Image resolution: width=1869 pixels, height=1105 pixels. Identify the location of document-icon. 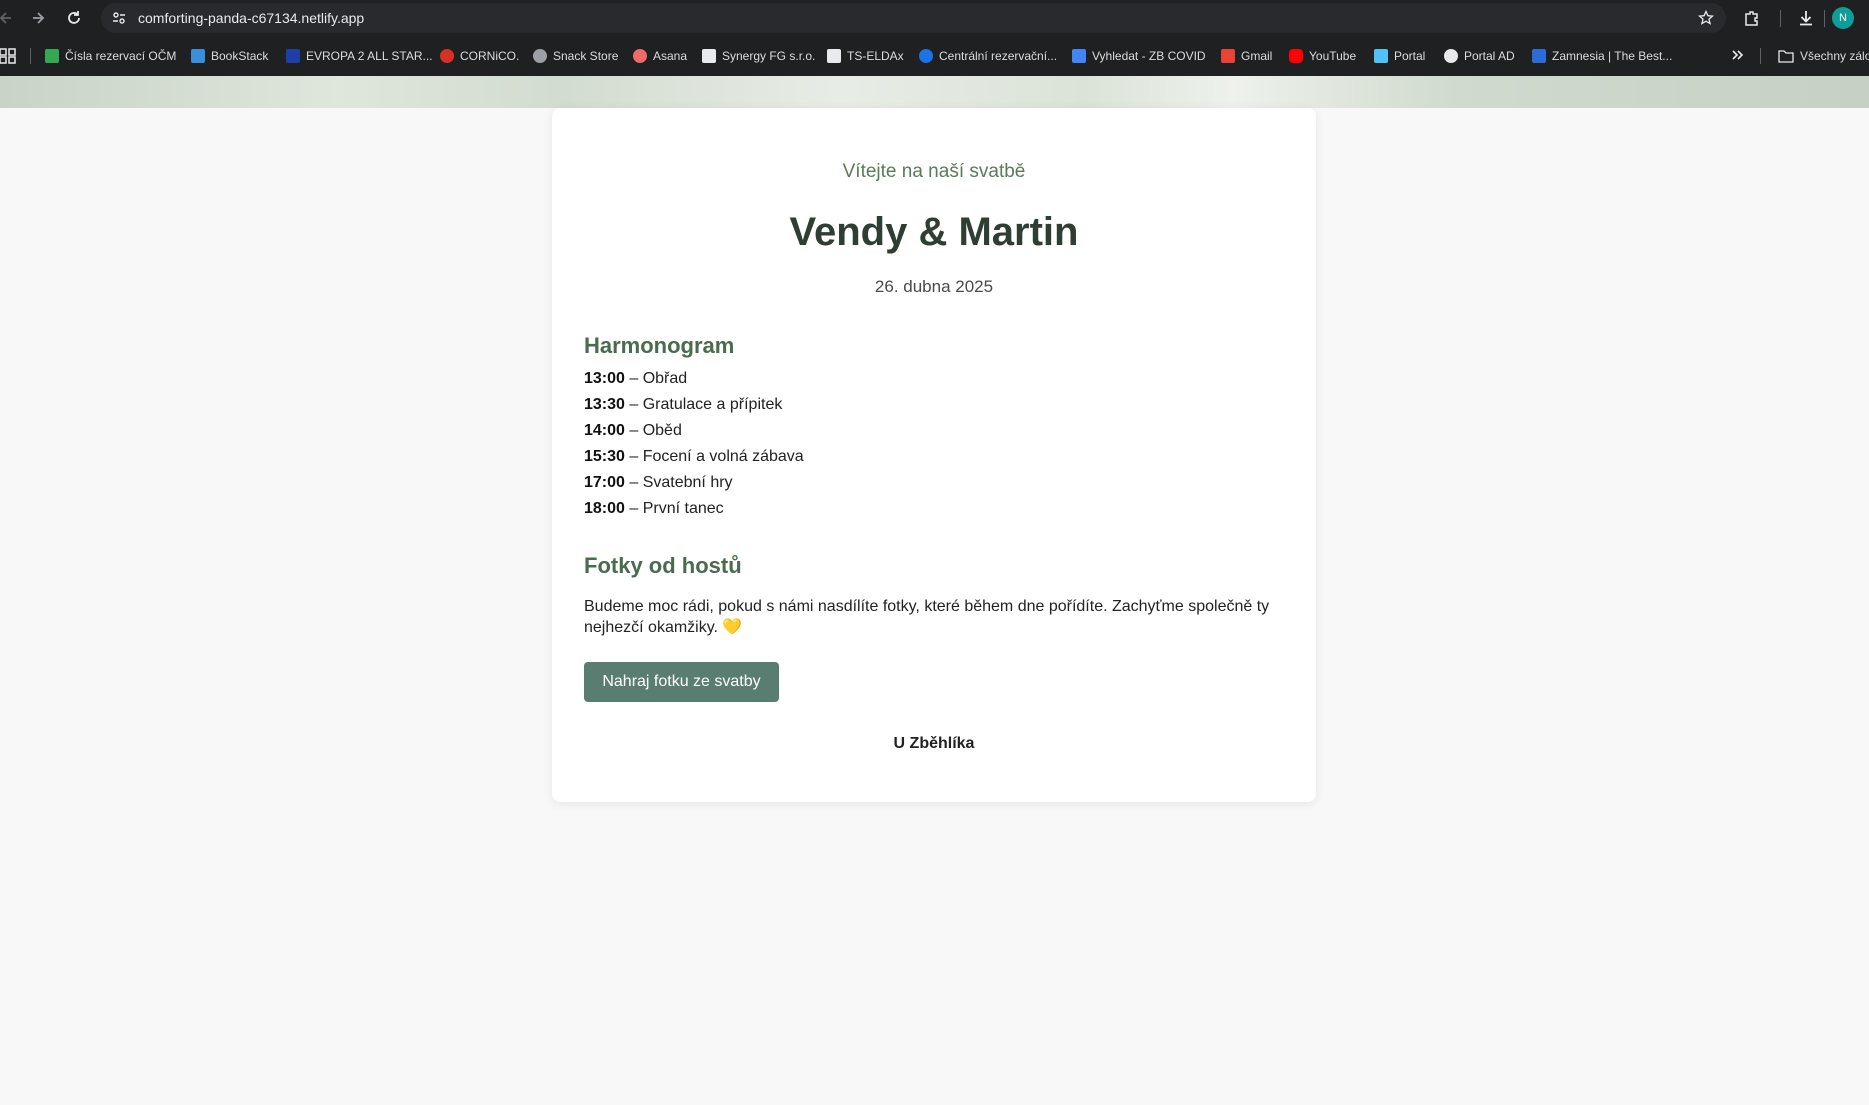
(834, 56).